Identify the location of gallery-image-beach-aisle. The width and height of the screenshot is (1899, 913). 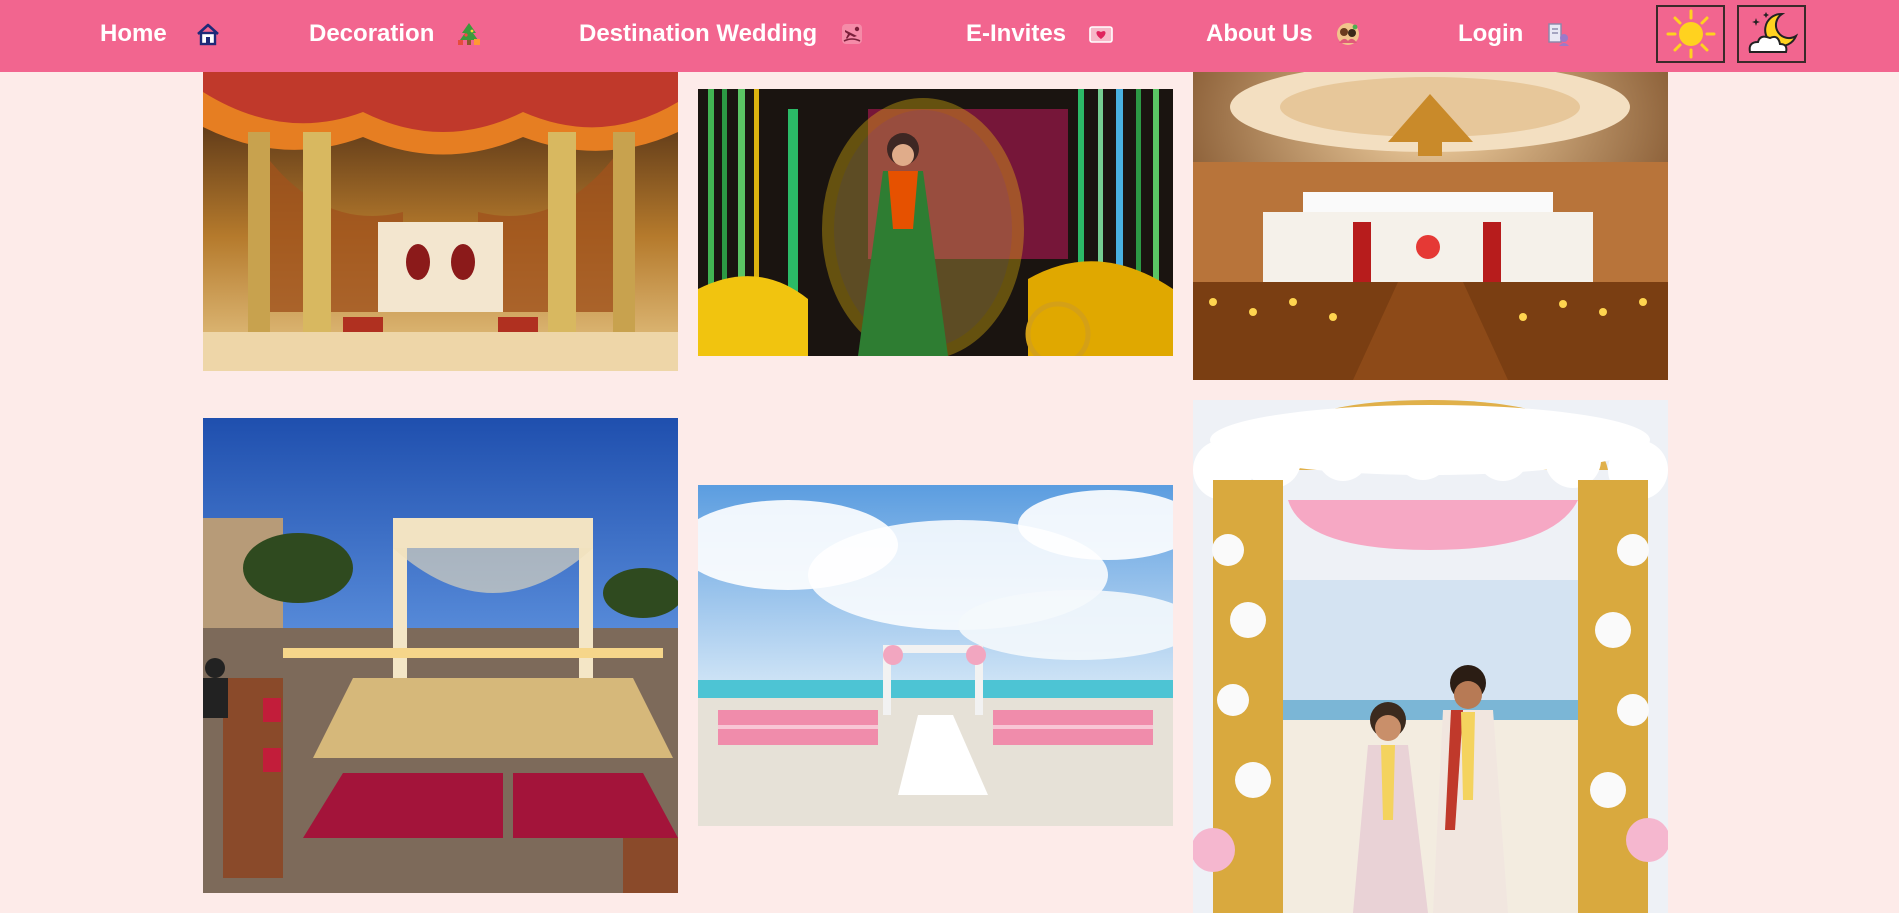
(935, 655).